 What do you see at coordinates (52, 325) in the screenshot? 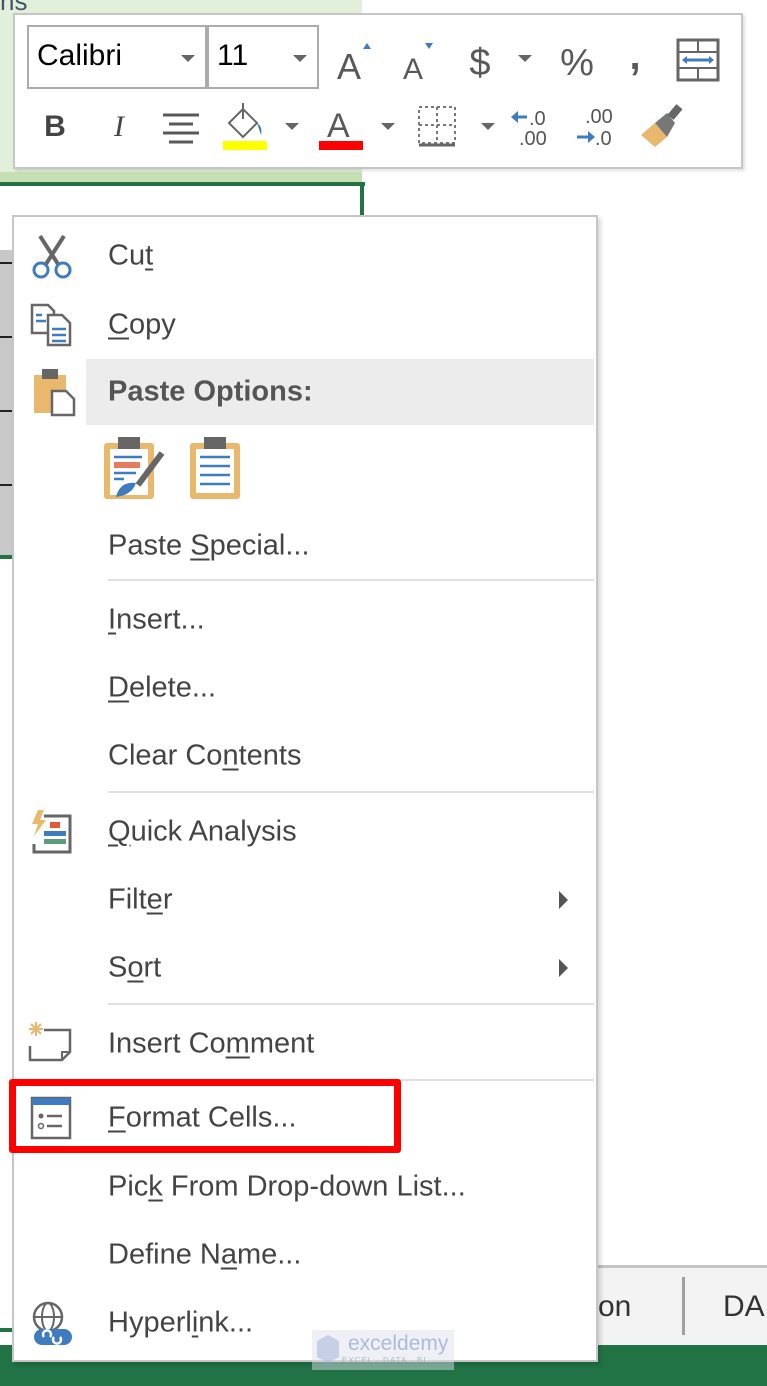
I see `copy-icon` at bounding box center [52, 325].